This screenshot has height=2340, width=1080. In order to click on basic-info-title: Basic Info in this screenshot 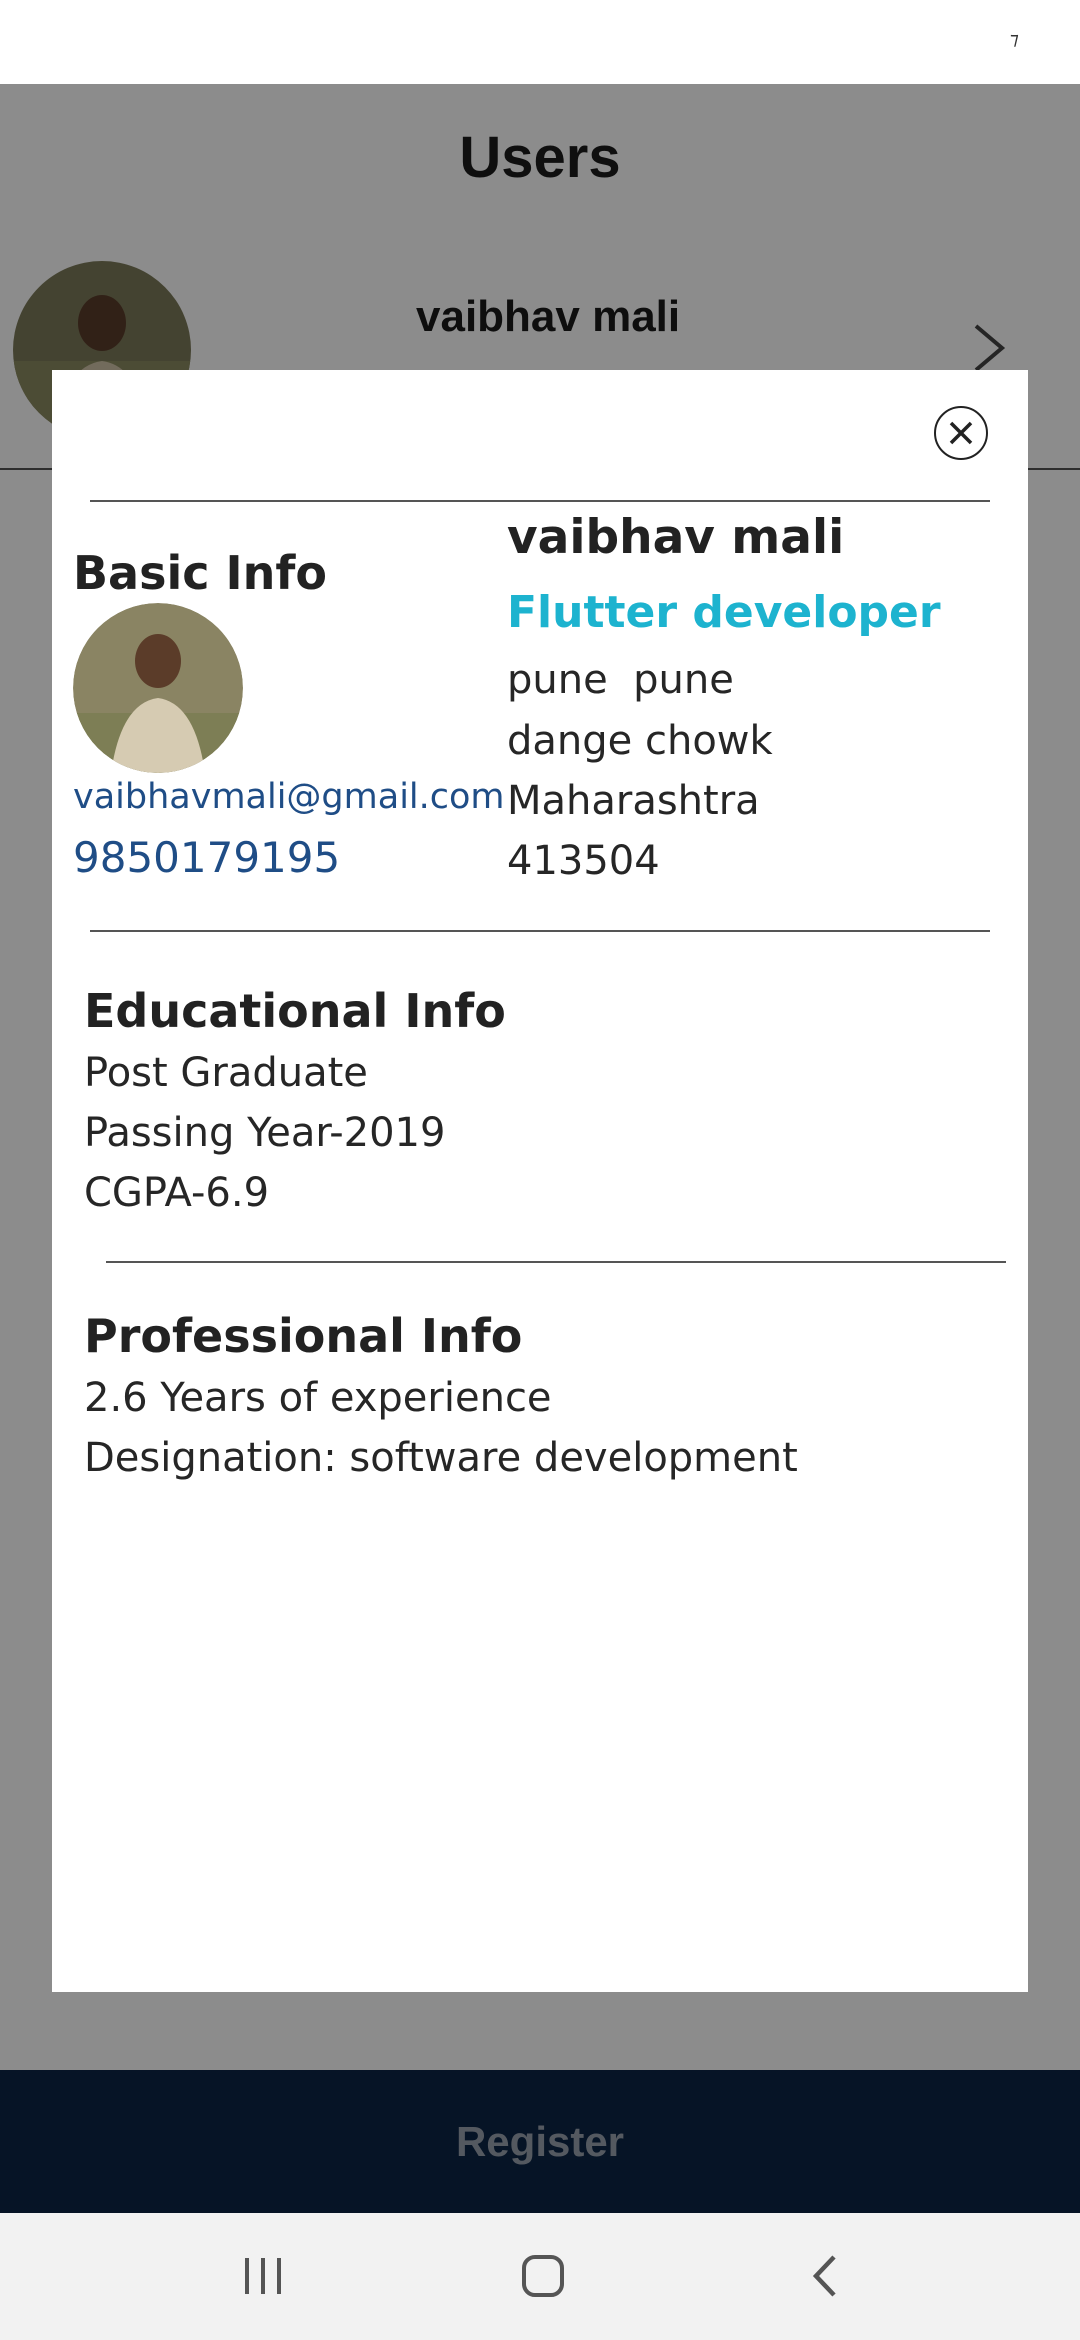, I will do `click(200, 573)`.